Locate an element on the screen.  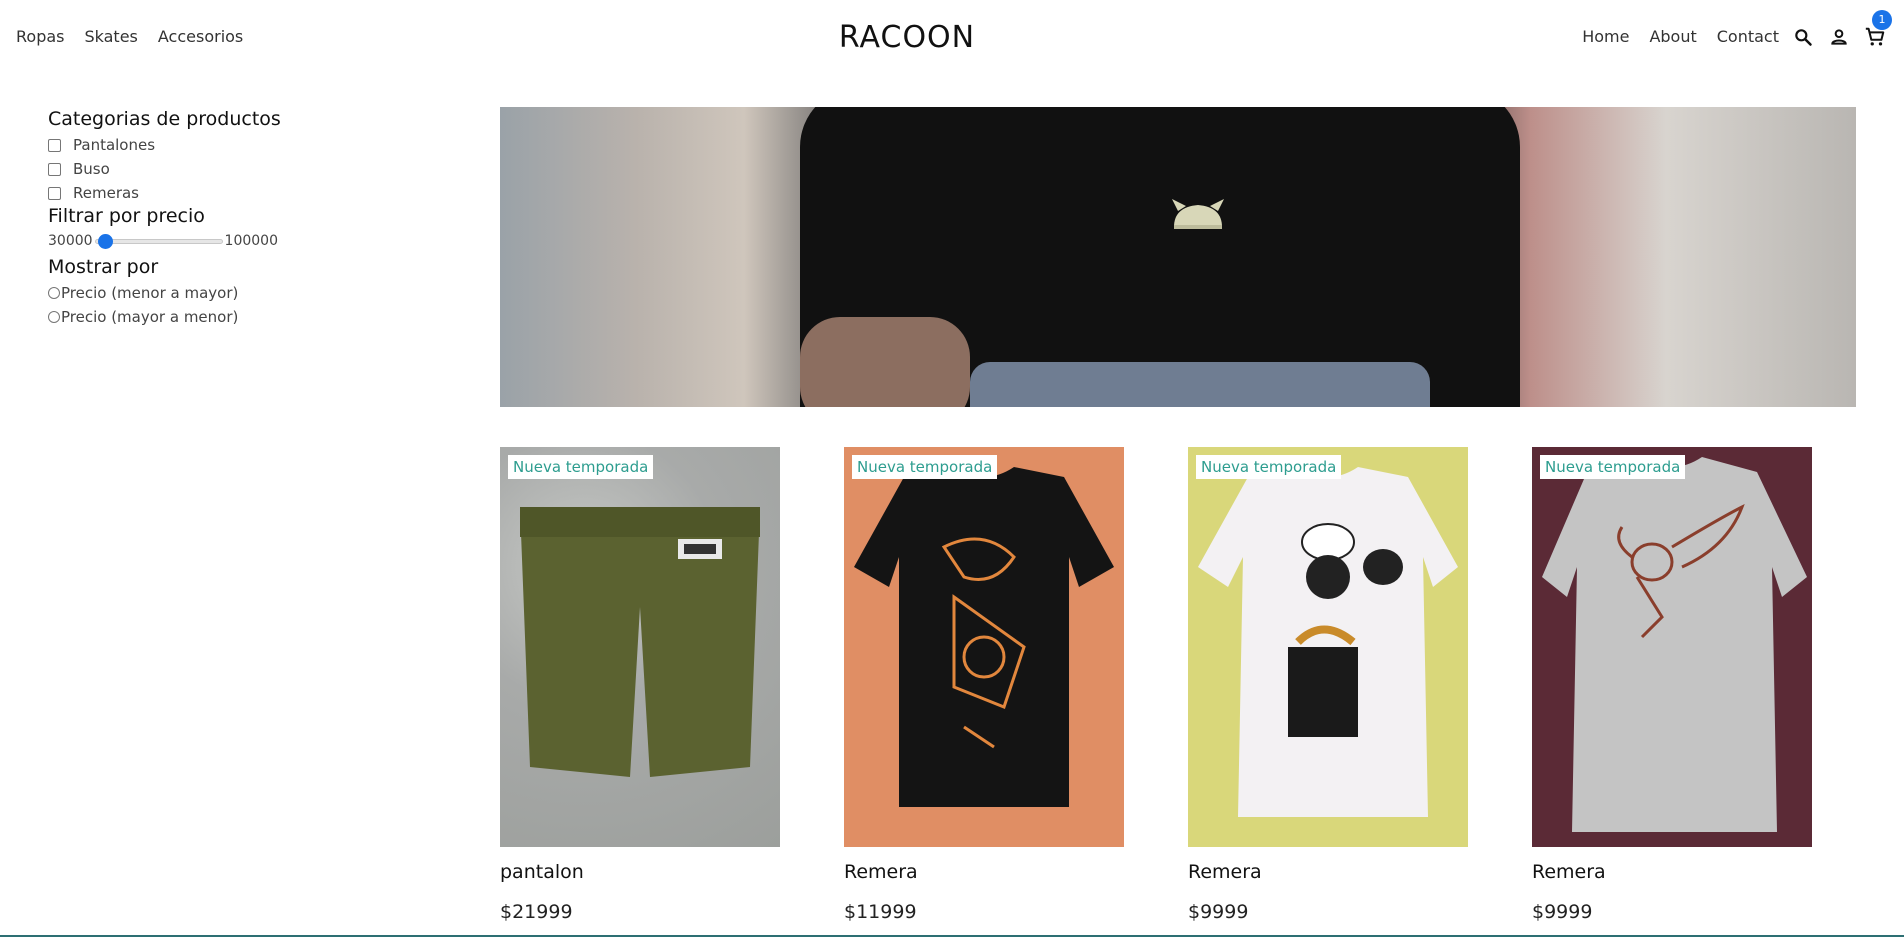
sort-label: Precio (menor a mayor) is located at coordinates (150, 293).